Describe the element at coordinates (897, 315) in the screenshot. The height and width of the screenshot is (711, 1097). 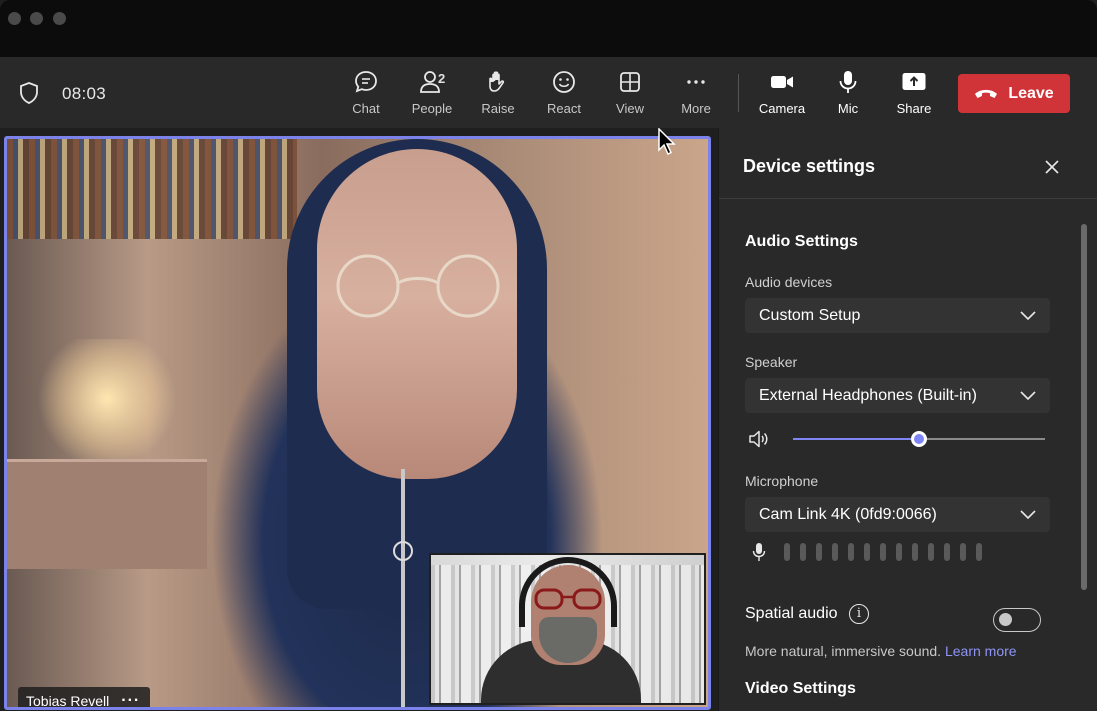
I see `audio-devices-select: Custom Setup` at that location.